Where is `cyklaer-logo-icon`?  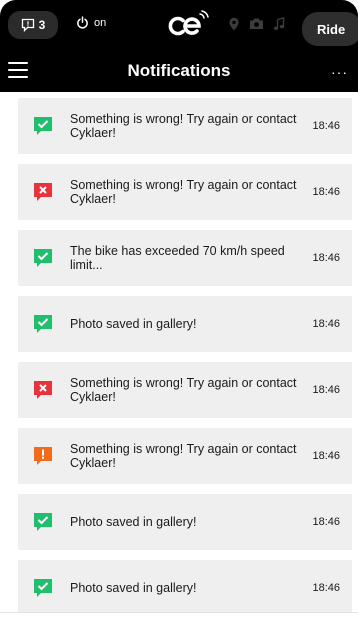
cyklaer-logo-icon is located at coordinates (188, 23).